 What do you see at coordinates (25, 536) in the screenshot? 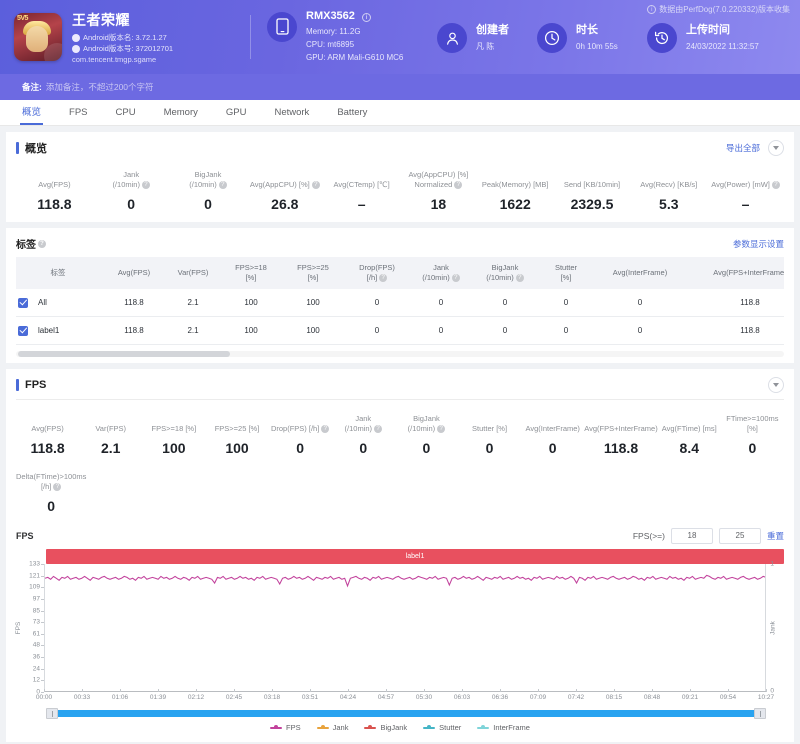
I see `fps-chart-label: FPS` at bounding box center [25, 536].